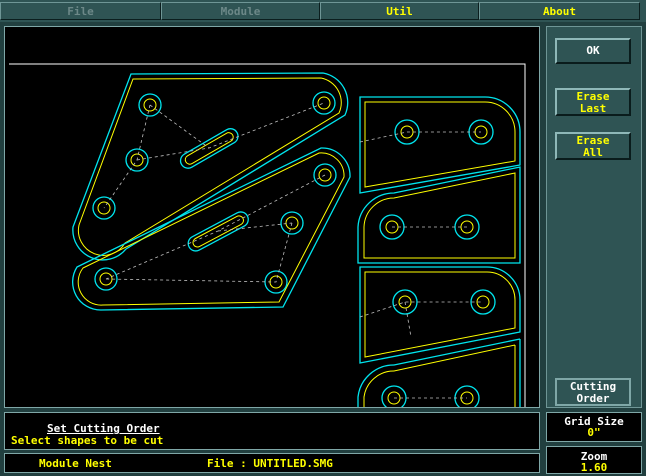  I want to click on command-panel: OK Erase Last Erase All Cutting Order, so click(594, 217).